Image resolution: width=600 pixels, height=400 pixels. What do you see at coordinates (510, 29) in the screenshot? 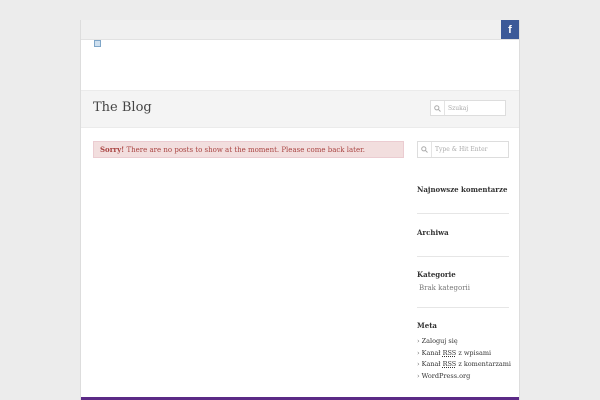
I see `facebook-icon: f` at bounding box center [510, 29].